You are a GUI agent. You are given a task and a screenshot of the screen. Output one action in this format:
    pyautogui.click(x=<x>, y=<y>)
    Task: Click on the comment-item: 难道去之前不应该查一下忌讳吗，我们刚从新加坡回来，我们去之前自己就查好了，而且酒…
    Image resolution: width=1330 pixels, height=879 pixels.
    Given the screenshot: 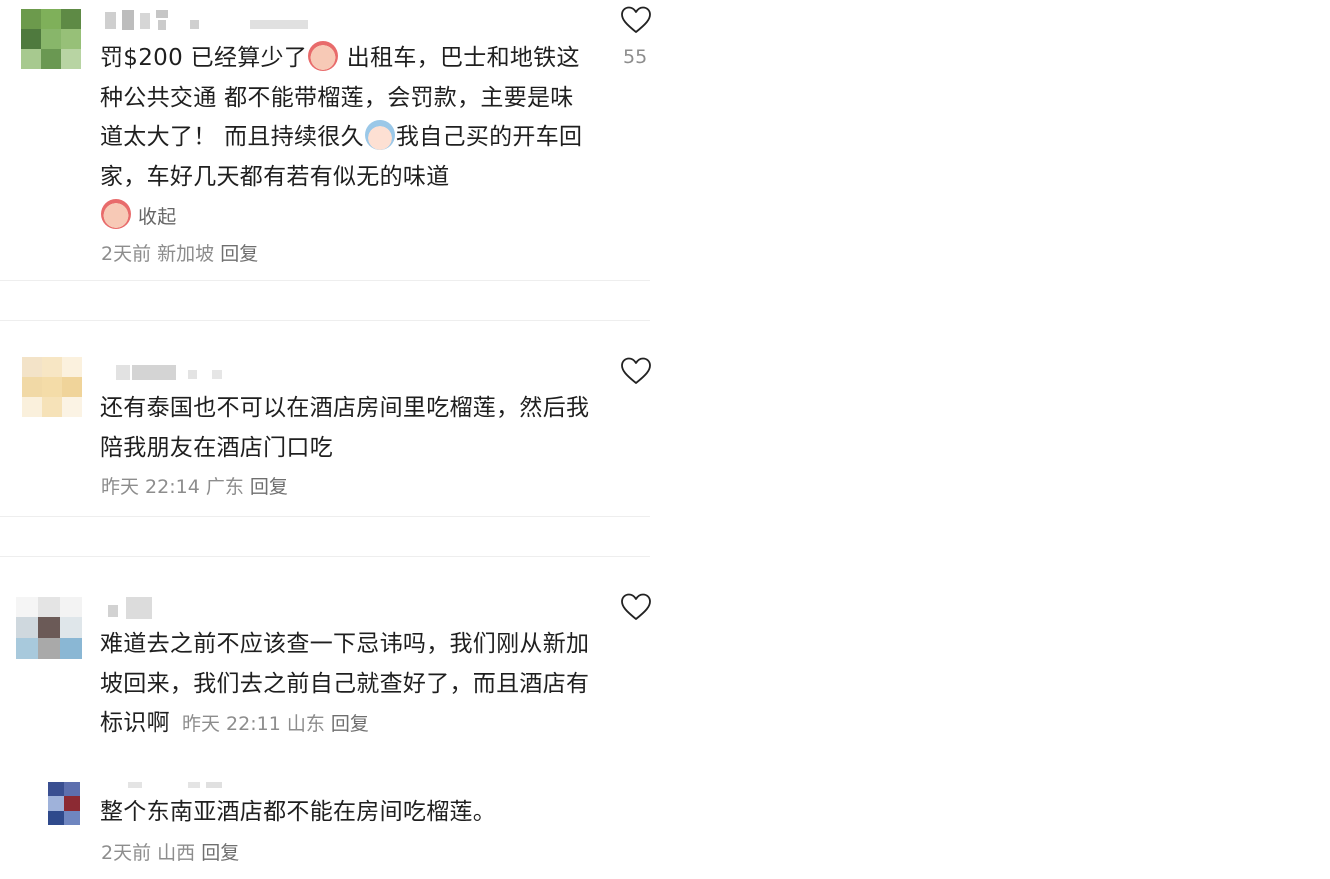 What is the action you would take?
    pyautogui.click(x=326, y=657)
    